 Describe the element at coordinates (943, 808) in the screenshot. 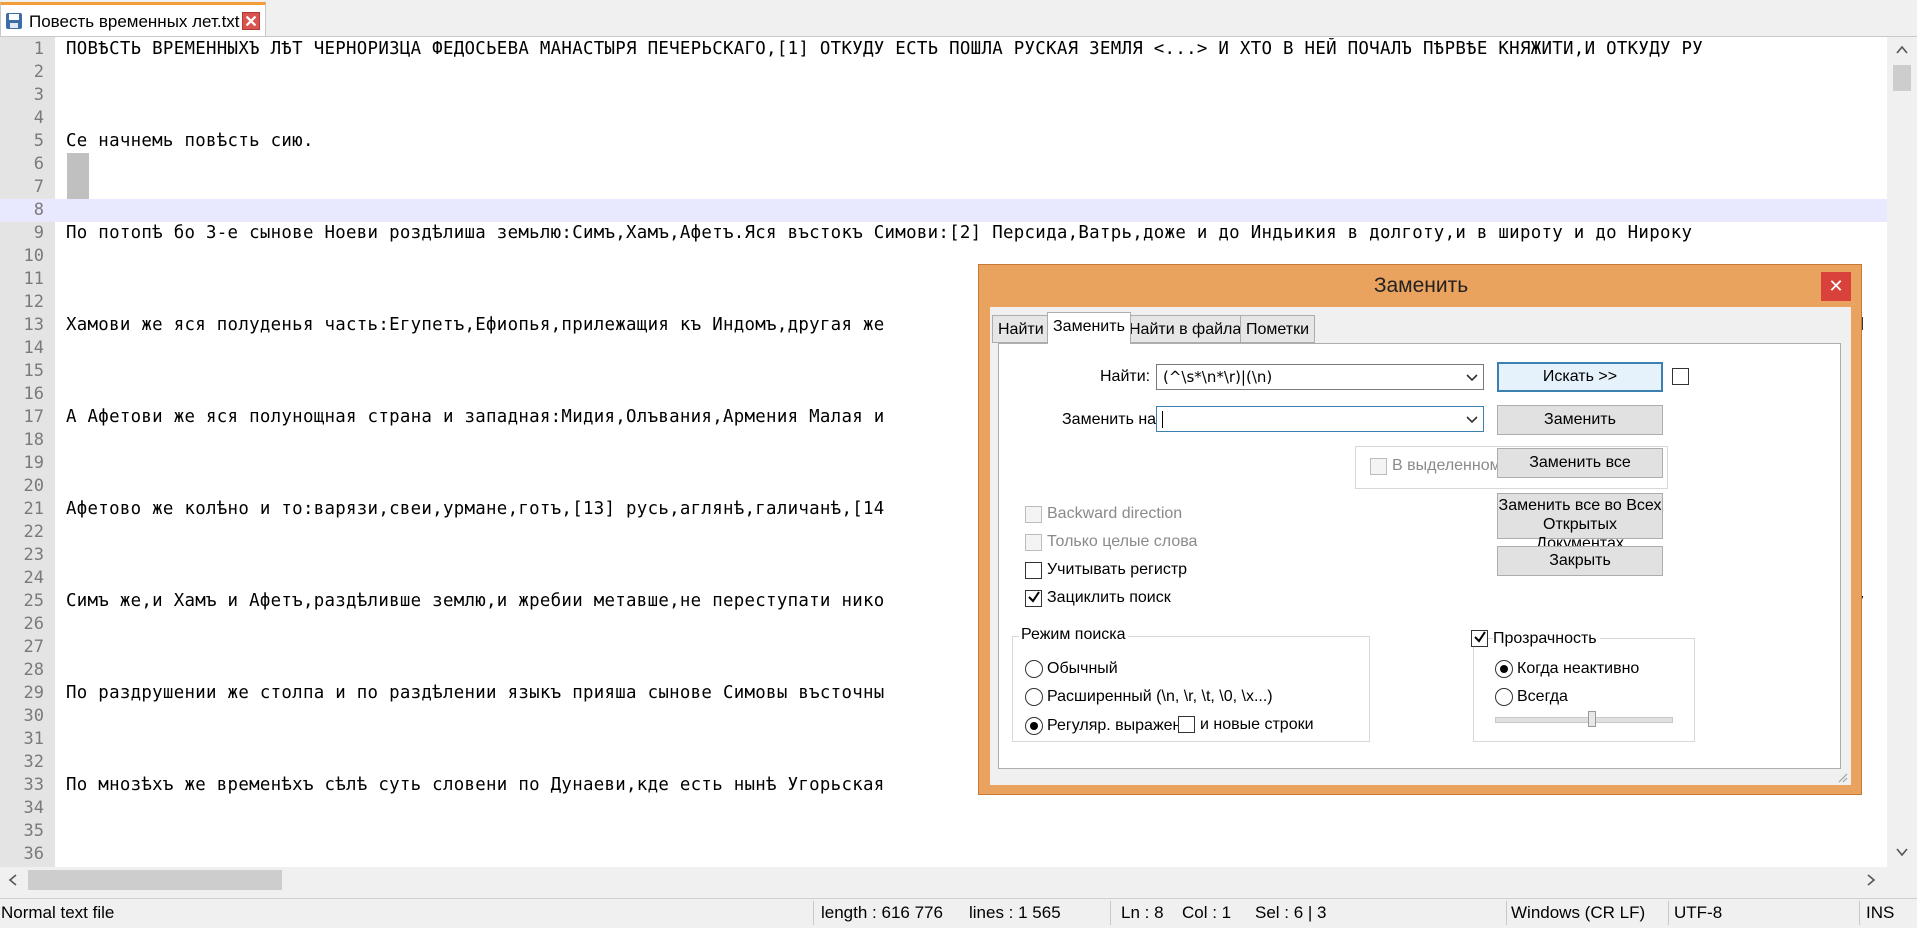

I see `editor-line: 34` at that location.